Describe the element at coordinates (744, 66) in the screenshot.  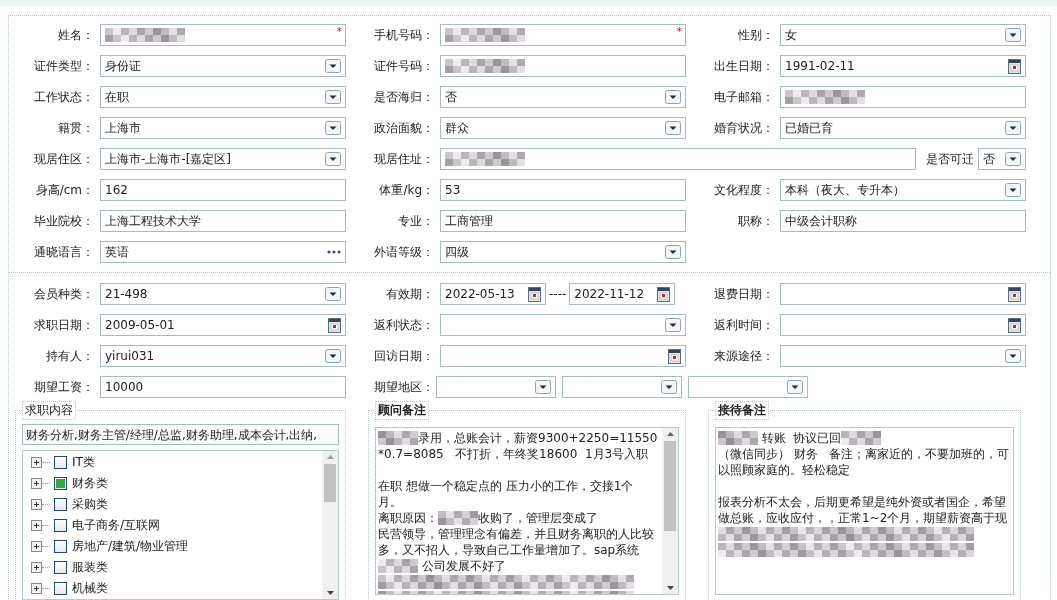
I see `field-label: 出生日期：` at that location.